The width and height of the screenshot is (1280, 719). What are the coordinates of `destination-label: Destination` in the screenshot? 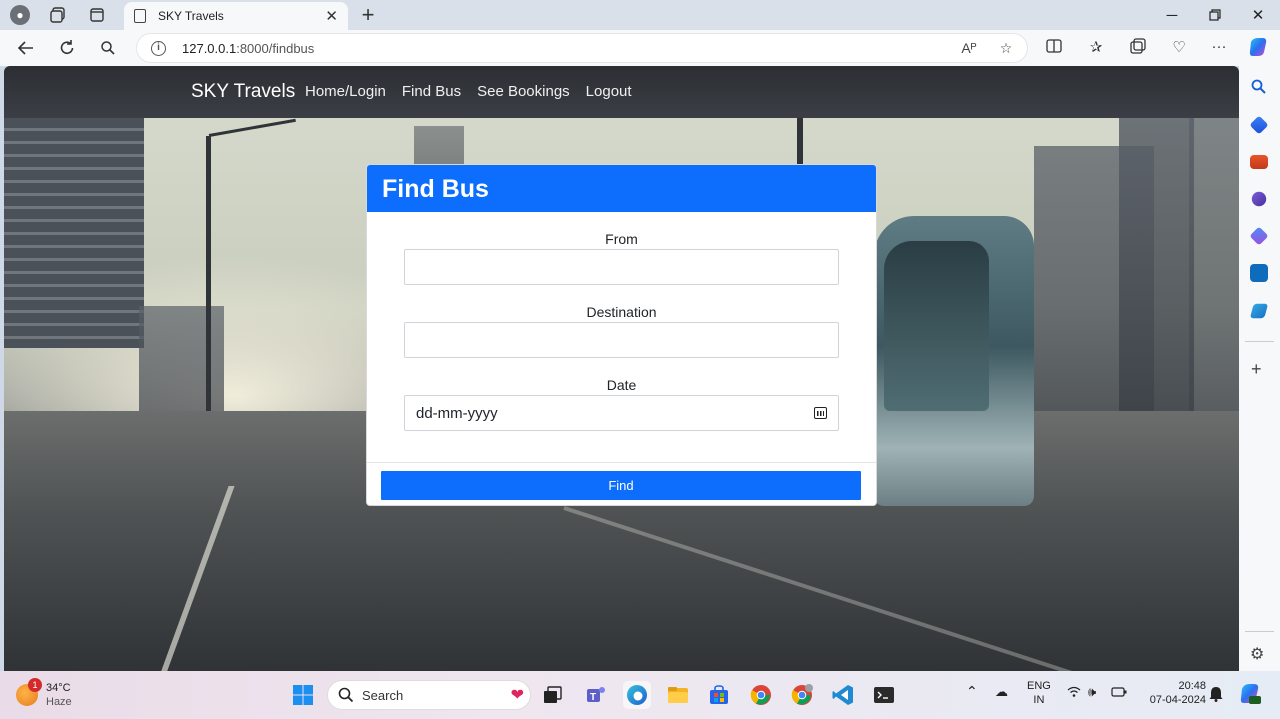 It's located at (621, 312).